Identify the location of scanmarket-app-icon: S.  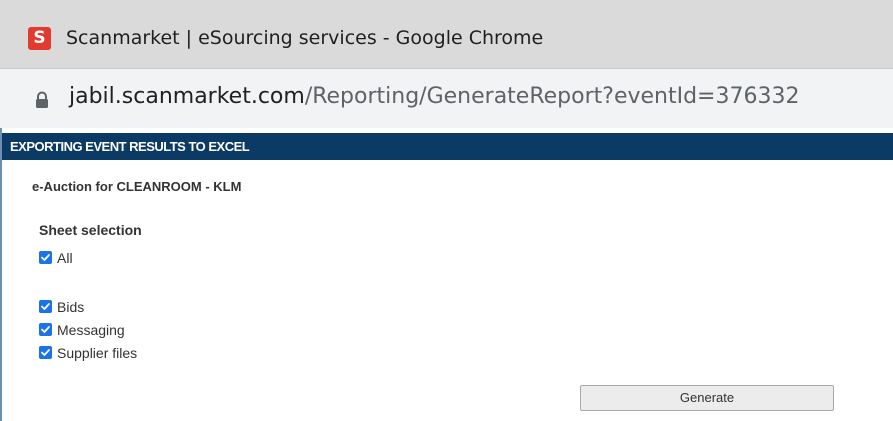
(39, 38).